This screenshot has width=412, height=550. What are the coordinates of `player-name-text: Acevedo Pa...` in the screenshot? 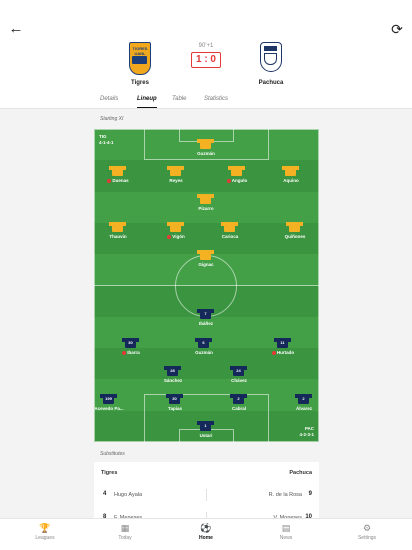 It's located at (109, 408).